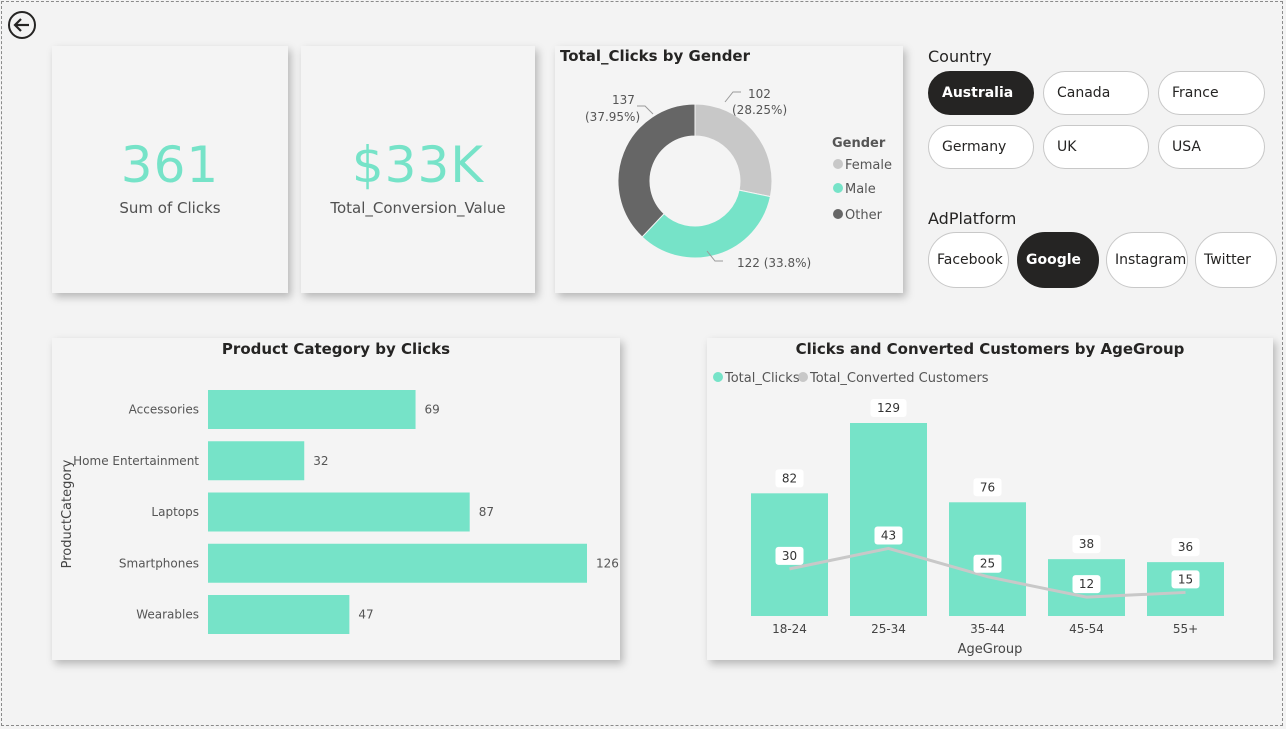 This screenshot has height=729, width=1286. I want to click on bar-data-label: 69, so click(432, 410).